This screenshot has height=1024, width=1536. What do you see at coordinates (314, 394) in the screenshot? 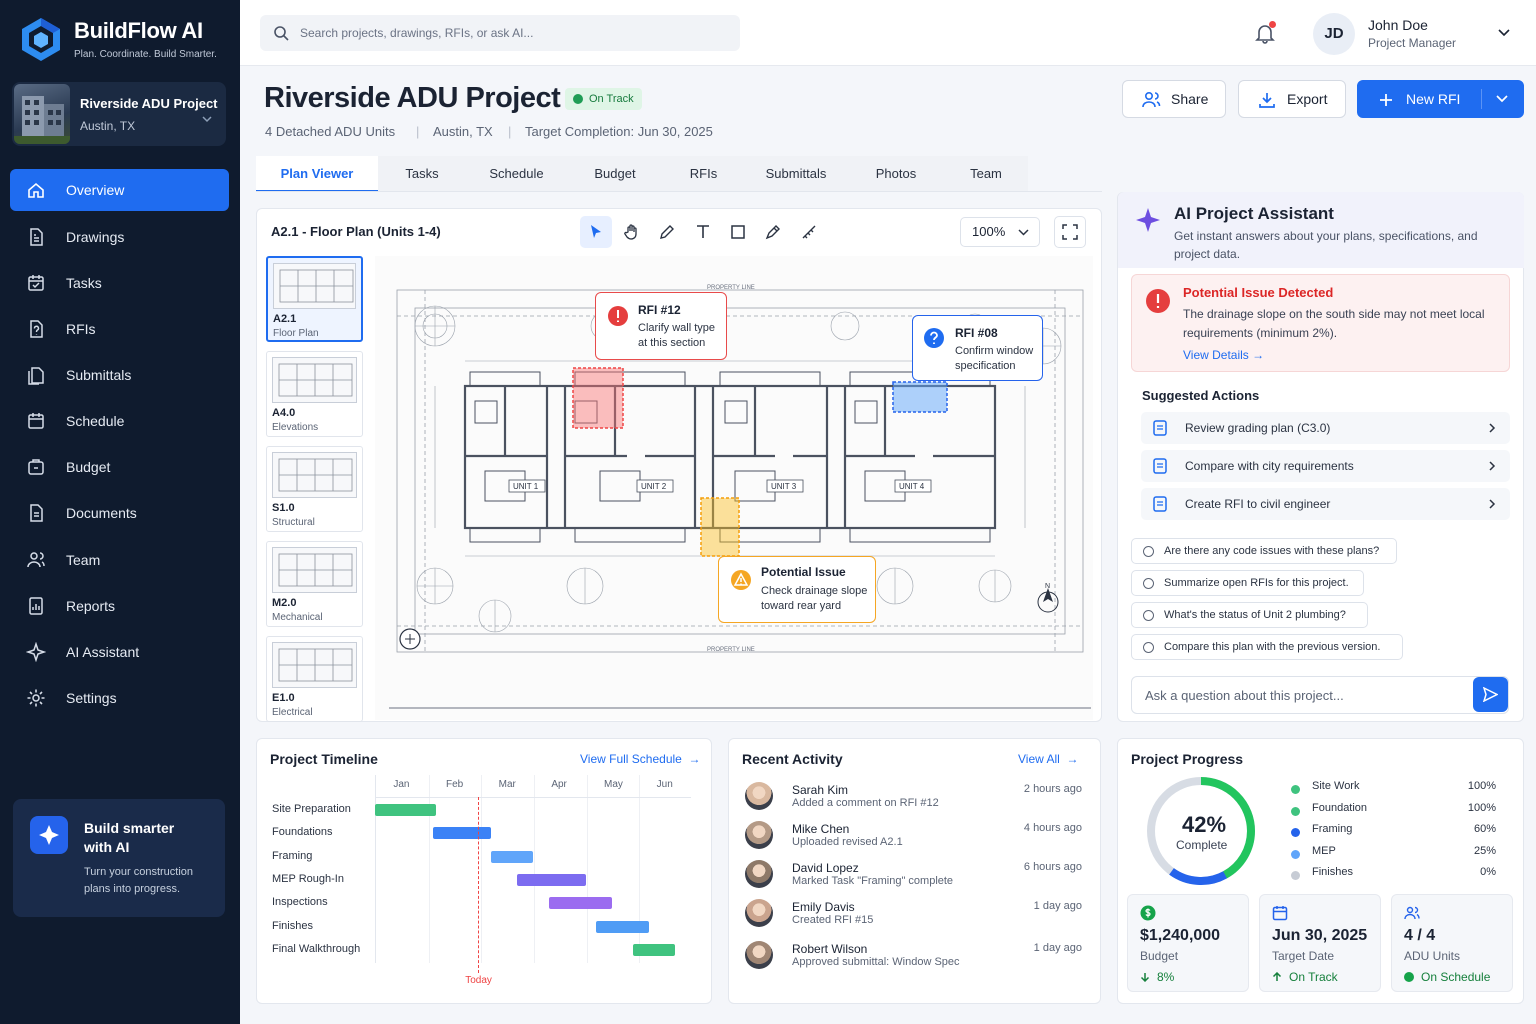
I see `sheet-thumbnail: A4.0 Elevations` at bounding box center [314, 394].